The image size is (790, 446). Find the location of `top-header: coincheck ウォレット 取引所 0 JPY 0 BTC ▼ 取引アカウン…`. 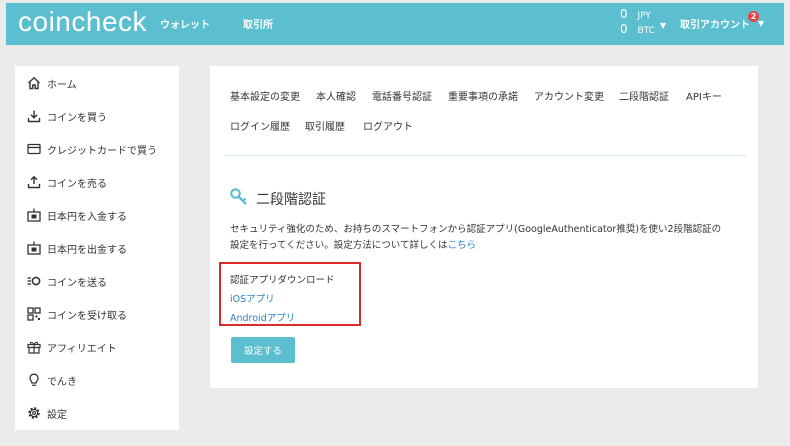

top-header: coincheck ウォレット 取引所 0 JPY 0 BTC ▼ 取引アカウン… is located at coordinates (395, 24).